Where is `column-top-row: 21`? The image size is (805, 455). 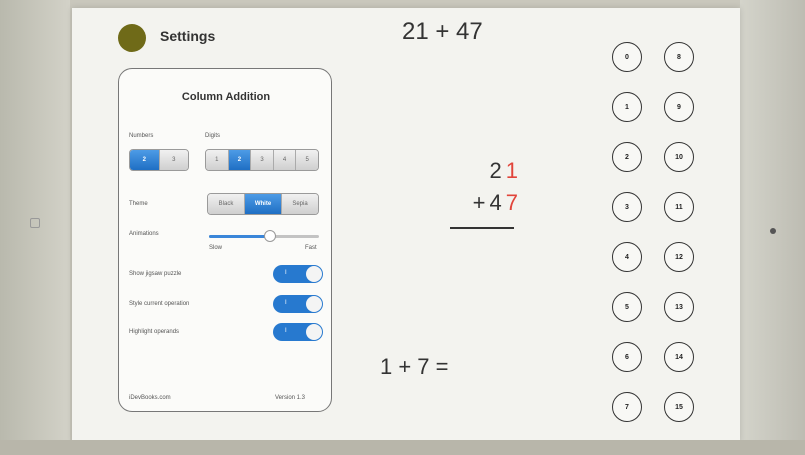
column-top-row: 21 is located at coordinates (477, 171).